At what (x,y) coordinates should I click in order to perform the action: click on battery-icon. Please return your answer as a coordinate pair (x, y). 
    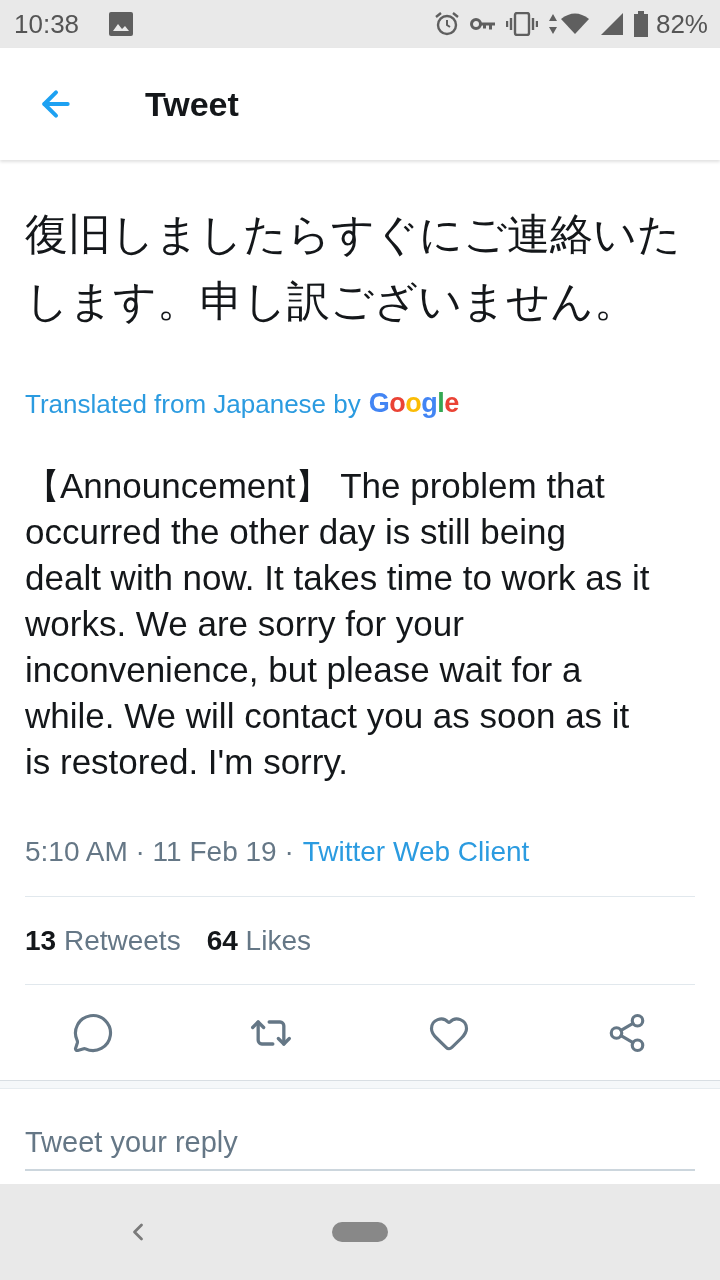
    Looking at the image, I should click on (640, 24).